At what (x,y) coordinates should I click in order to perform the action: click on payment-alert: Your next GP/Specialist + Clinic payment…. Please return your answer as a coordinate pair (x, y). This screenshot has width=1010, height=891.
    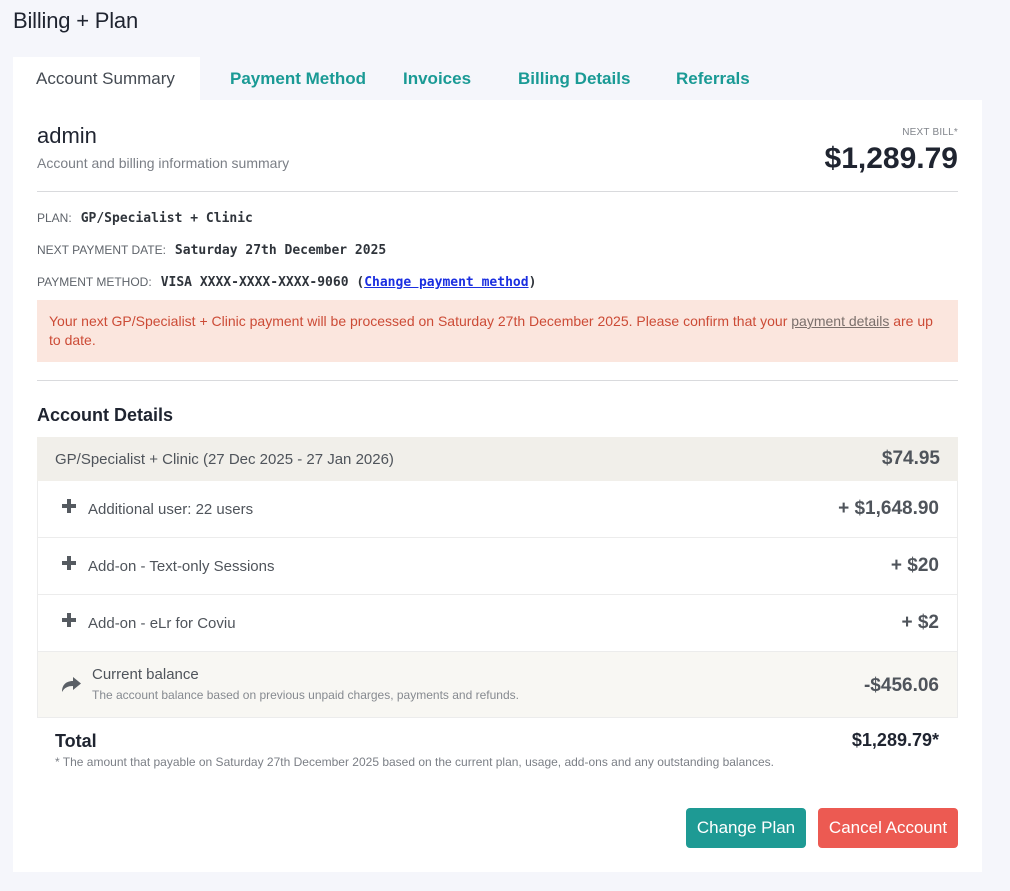
    Looking at the image, I should click on (497, 331).